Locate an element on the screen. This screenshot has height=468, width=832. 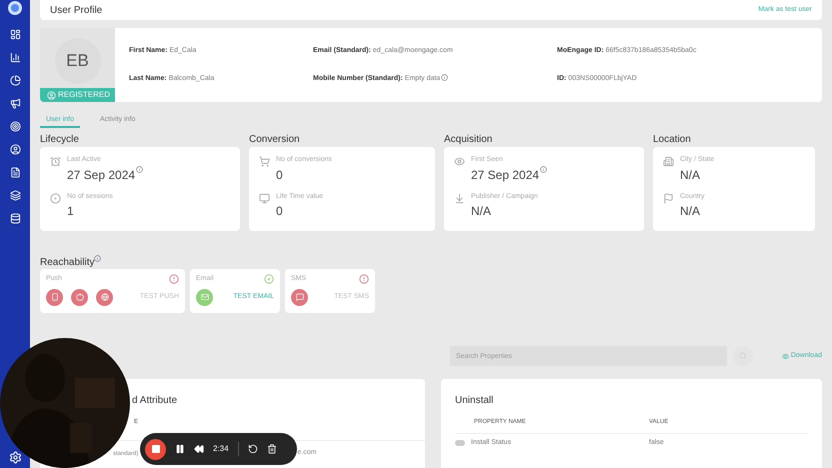
section-title: Reachability is located at coordinates (431, 262).